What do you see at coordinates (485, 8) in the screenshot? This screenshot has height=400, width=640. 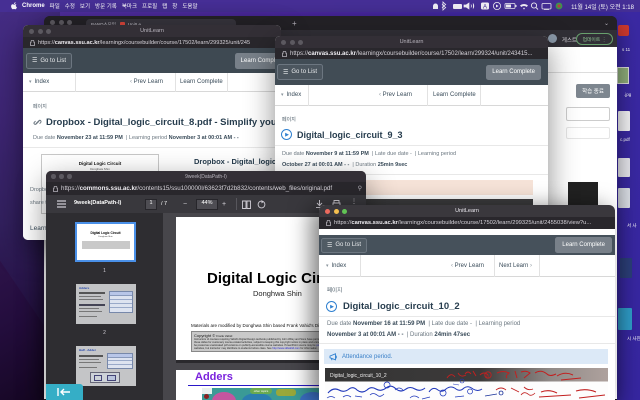 I see `svg-text: A` at bounding box center [485, 8].